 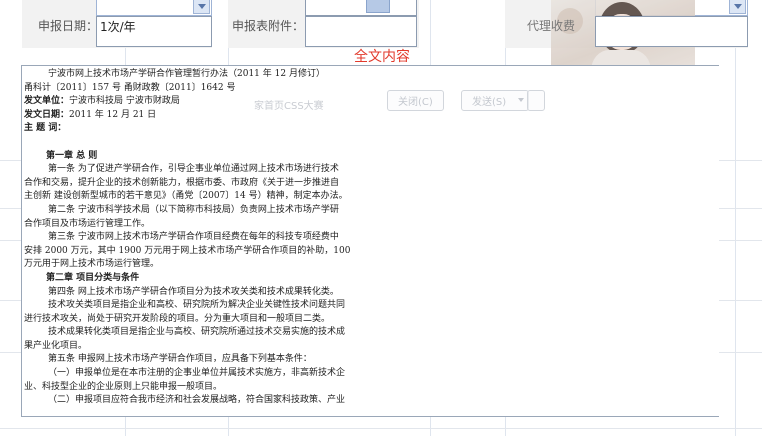 What do you see at coordinates (371, 225) in the screenshot?
I see `document-line: 合作项目及市场运行管理工作。` at bounding box center [371, 225].